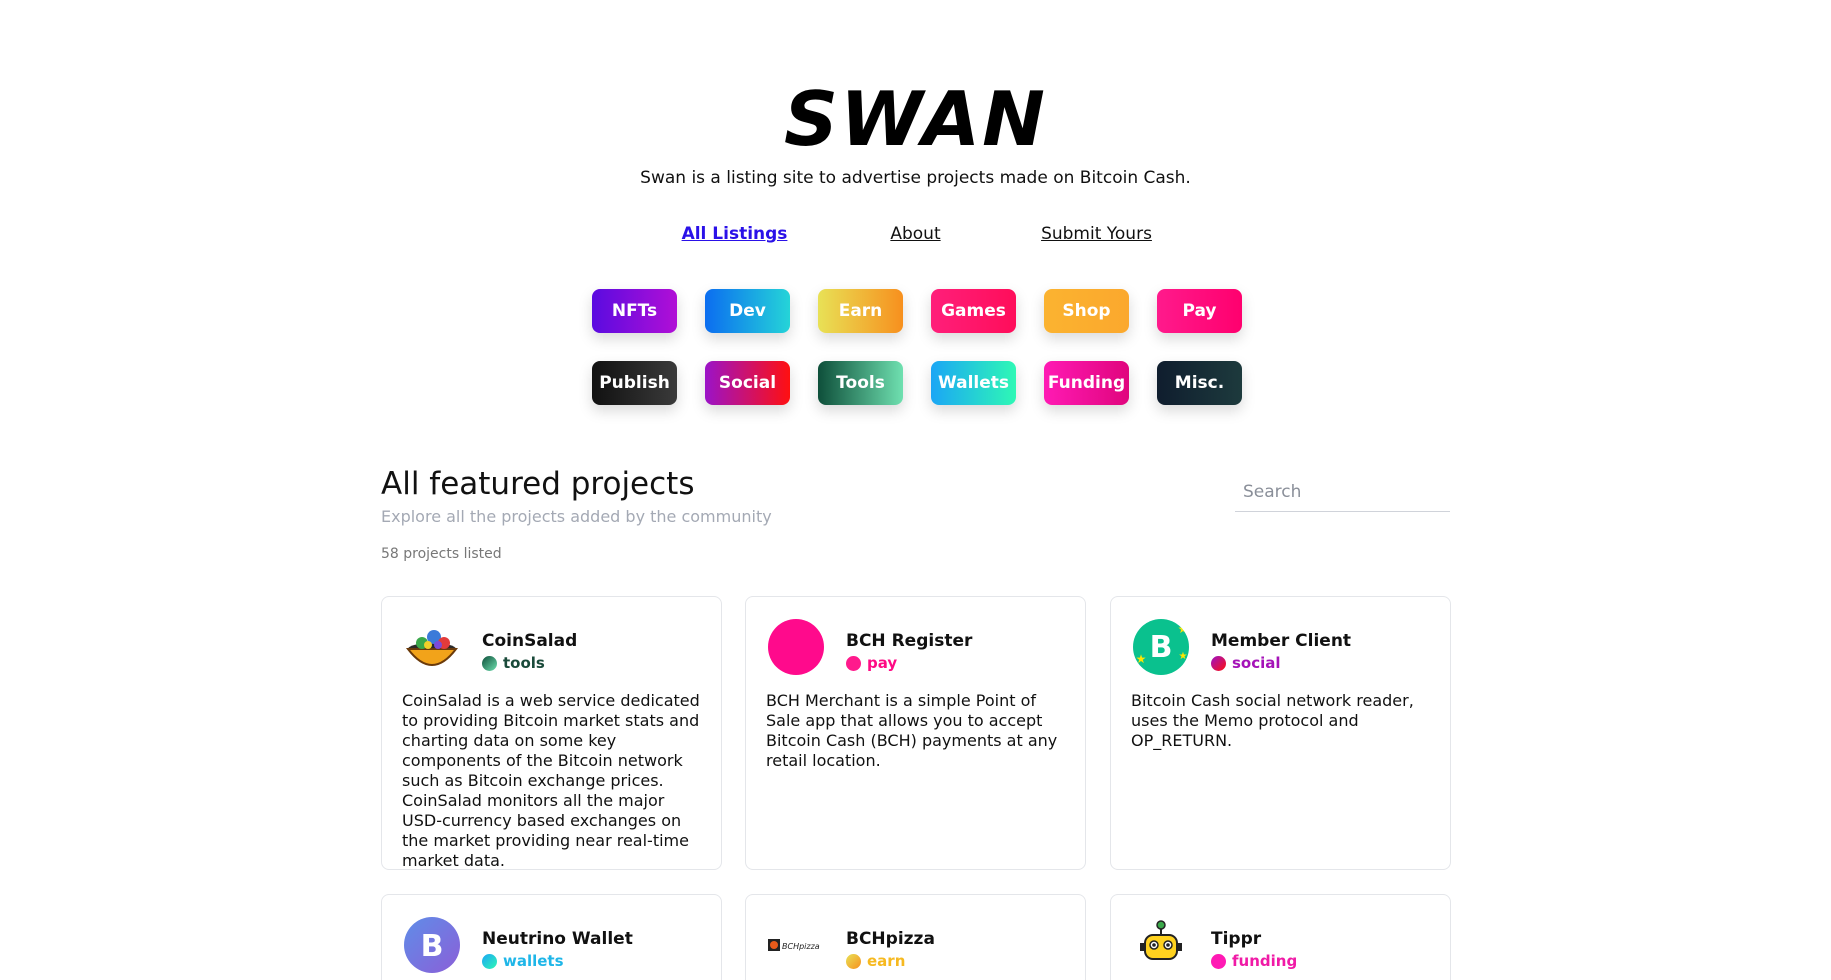  Describe the element at coordinates (735, 234) in the screenshot. I see `nav-all-listings: All Listings` at that location.